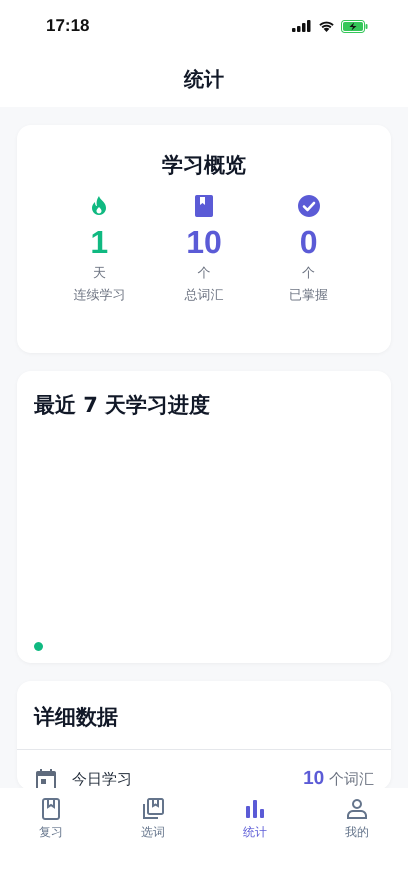 The image size is (408, 883). I want to click on card-title: 最近 7 天学习进度, so click(123, 405).